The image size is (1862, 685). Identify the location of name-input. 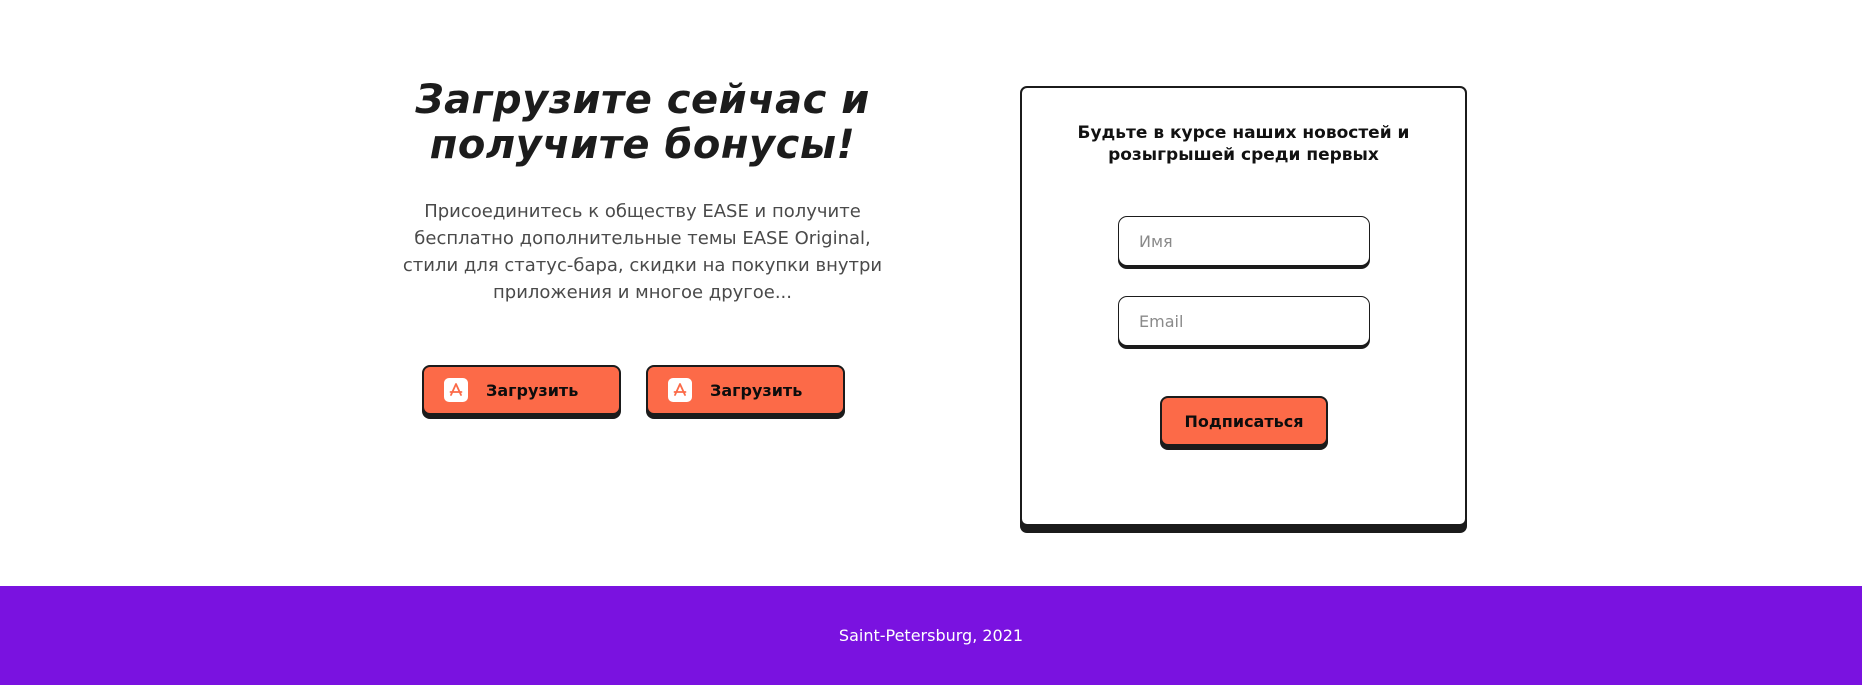
(1244, 241).